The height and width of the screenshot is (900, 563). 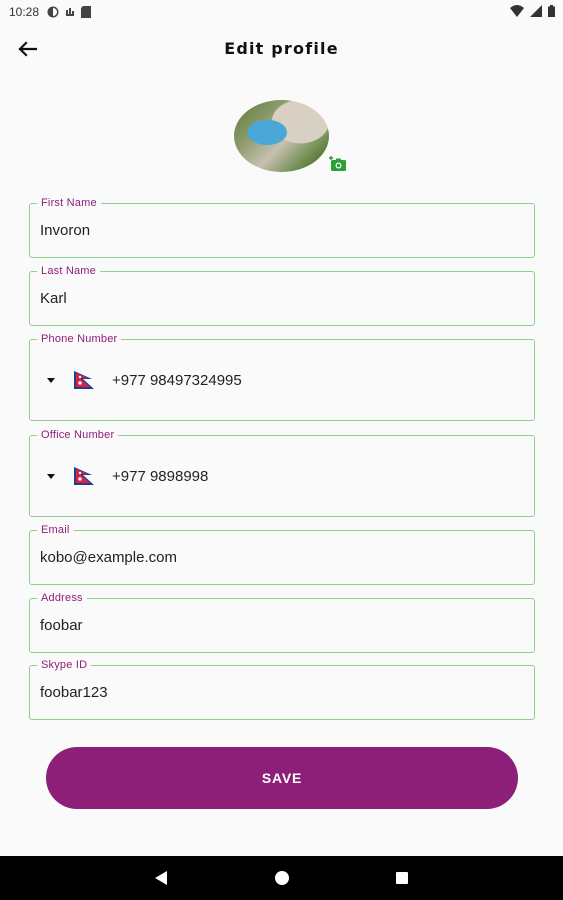 I want to click on first-name-label: First Name, so click(x=69, y=203).